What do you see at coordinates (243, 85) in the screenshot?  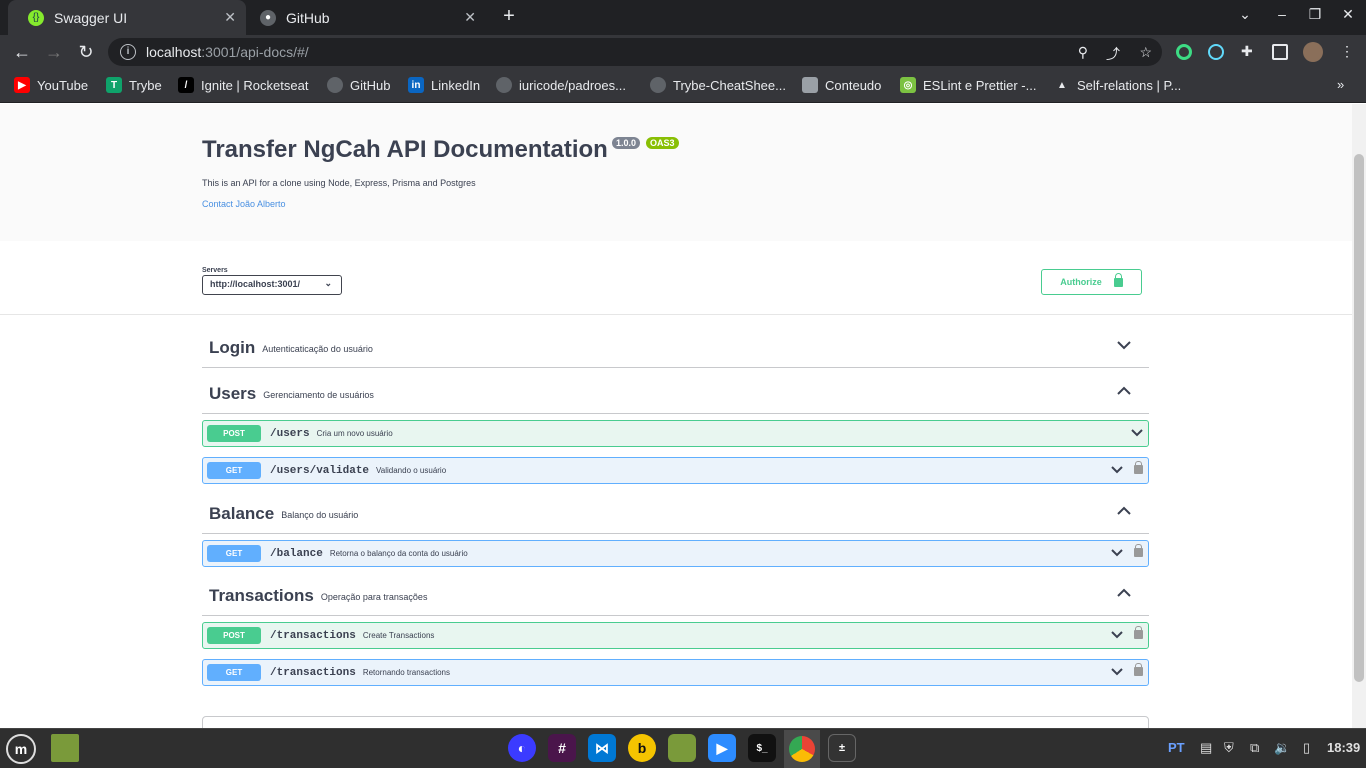 I see `bookmark-ignite: / Ignite | Rocketseat` at bounding box center [243, 85].